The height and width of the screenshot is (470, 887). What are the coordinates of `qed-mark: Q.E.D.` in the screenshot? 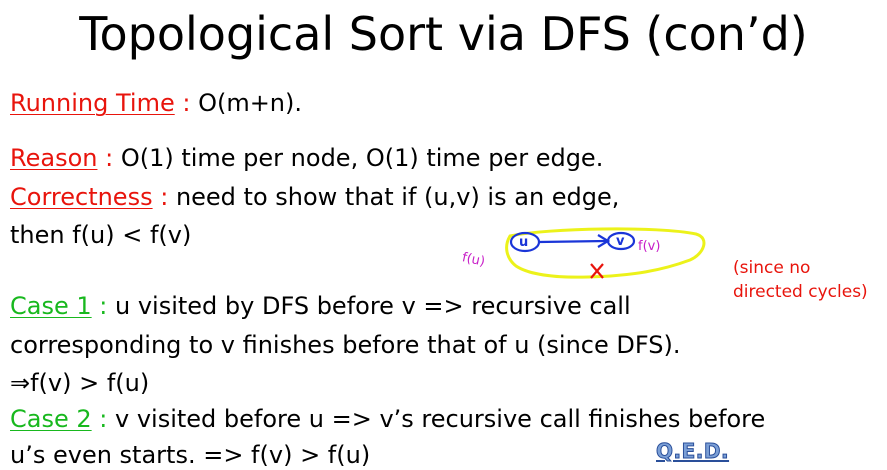 It's located at (692, 451).